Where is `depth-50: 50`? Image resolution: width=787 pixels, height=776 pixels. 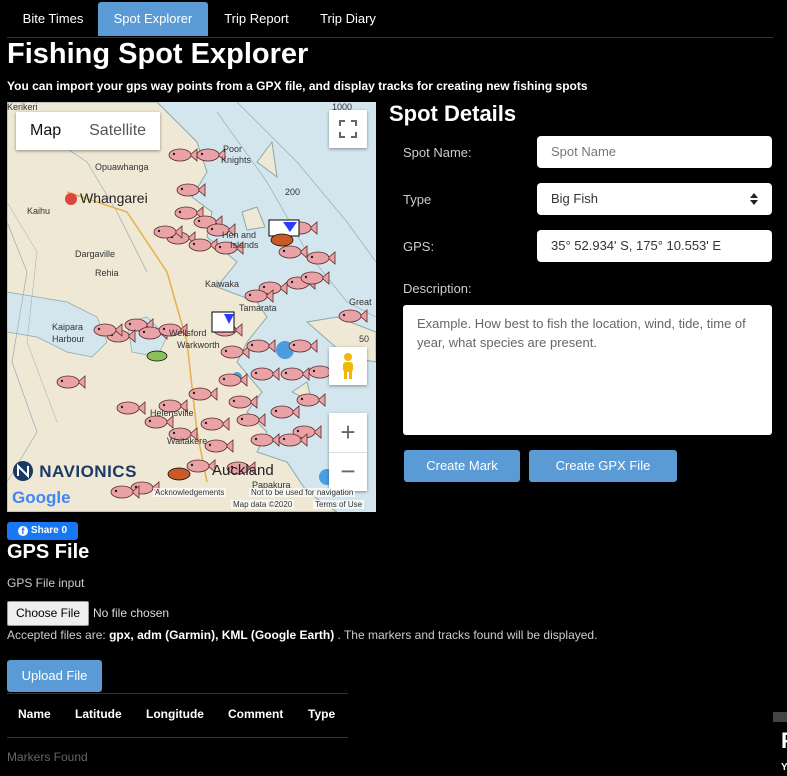
depth-50: 50 is located at coordinates (364, 339).